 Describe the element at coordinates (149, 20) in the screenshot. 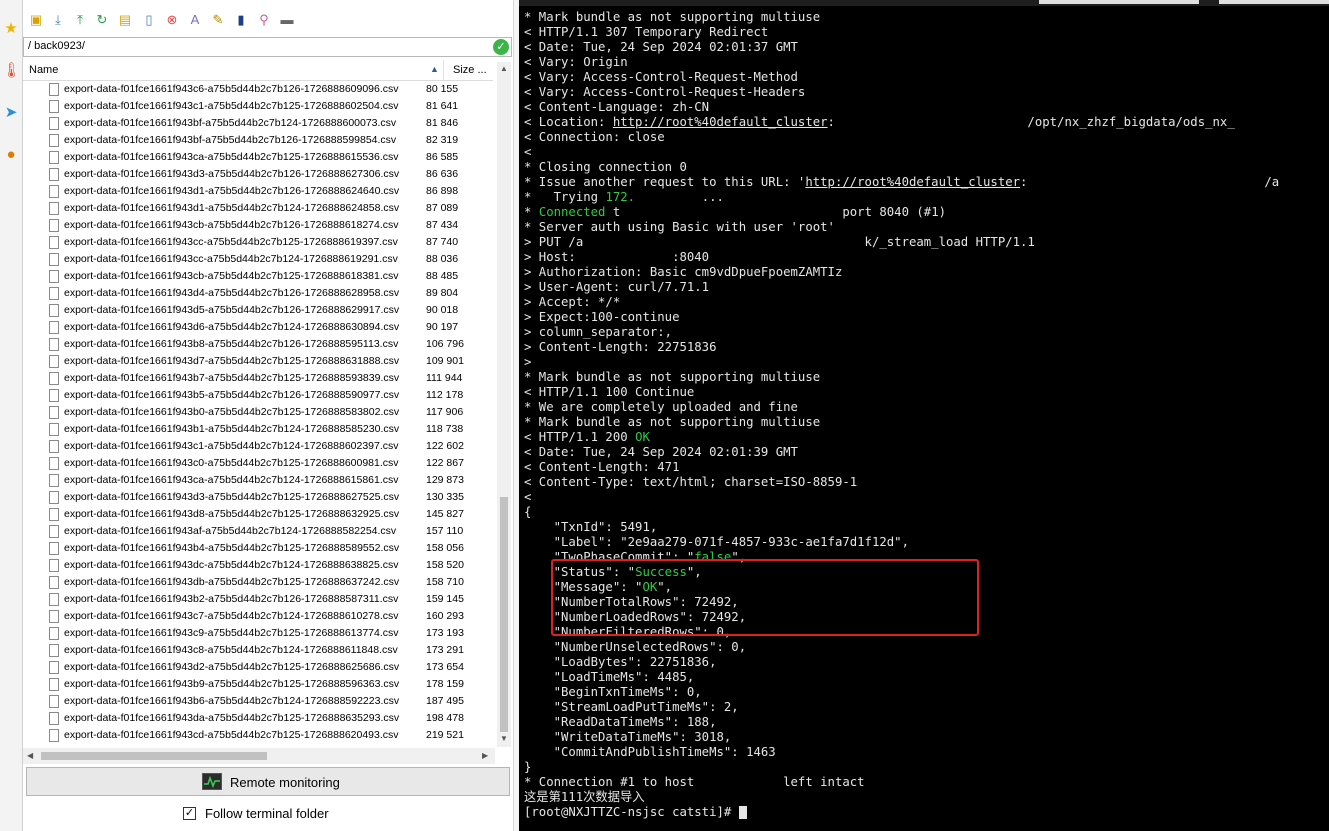

I see `new-file-icon: ▯` at that location.